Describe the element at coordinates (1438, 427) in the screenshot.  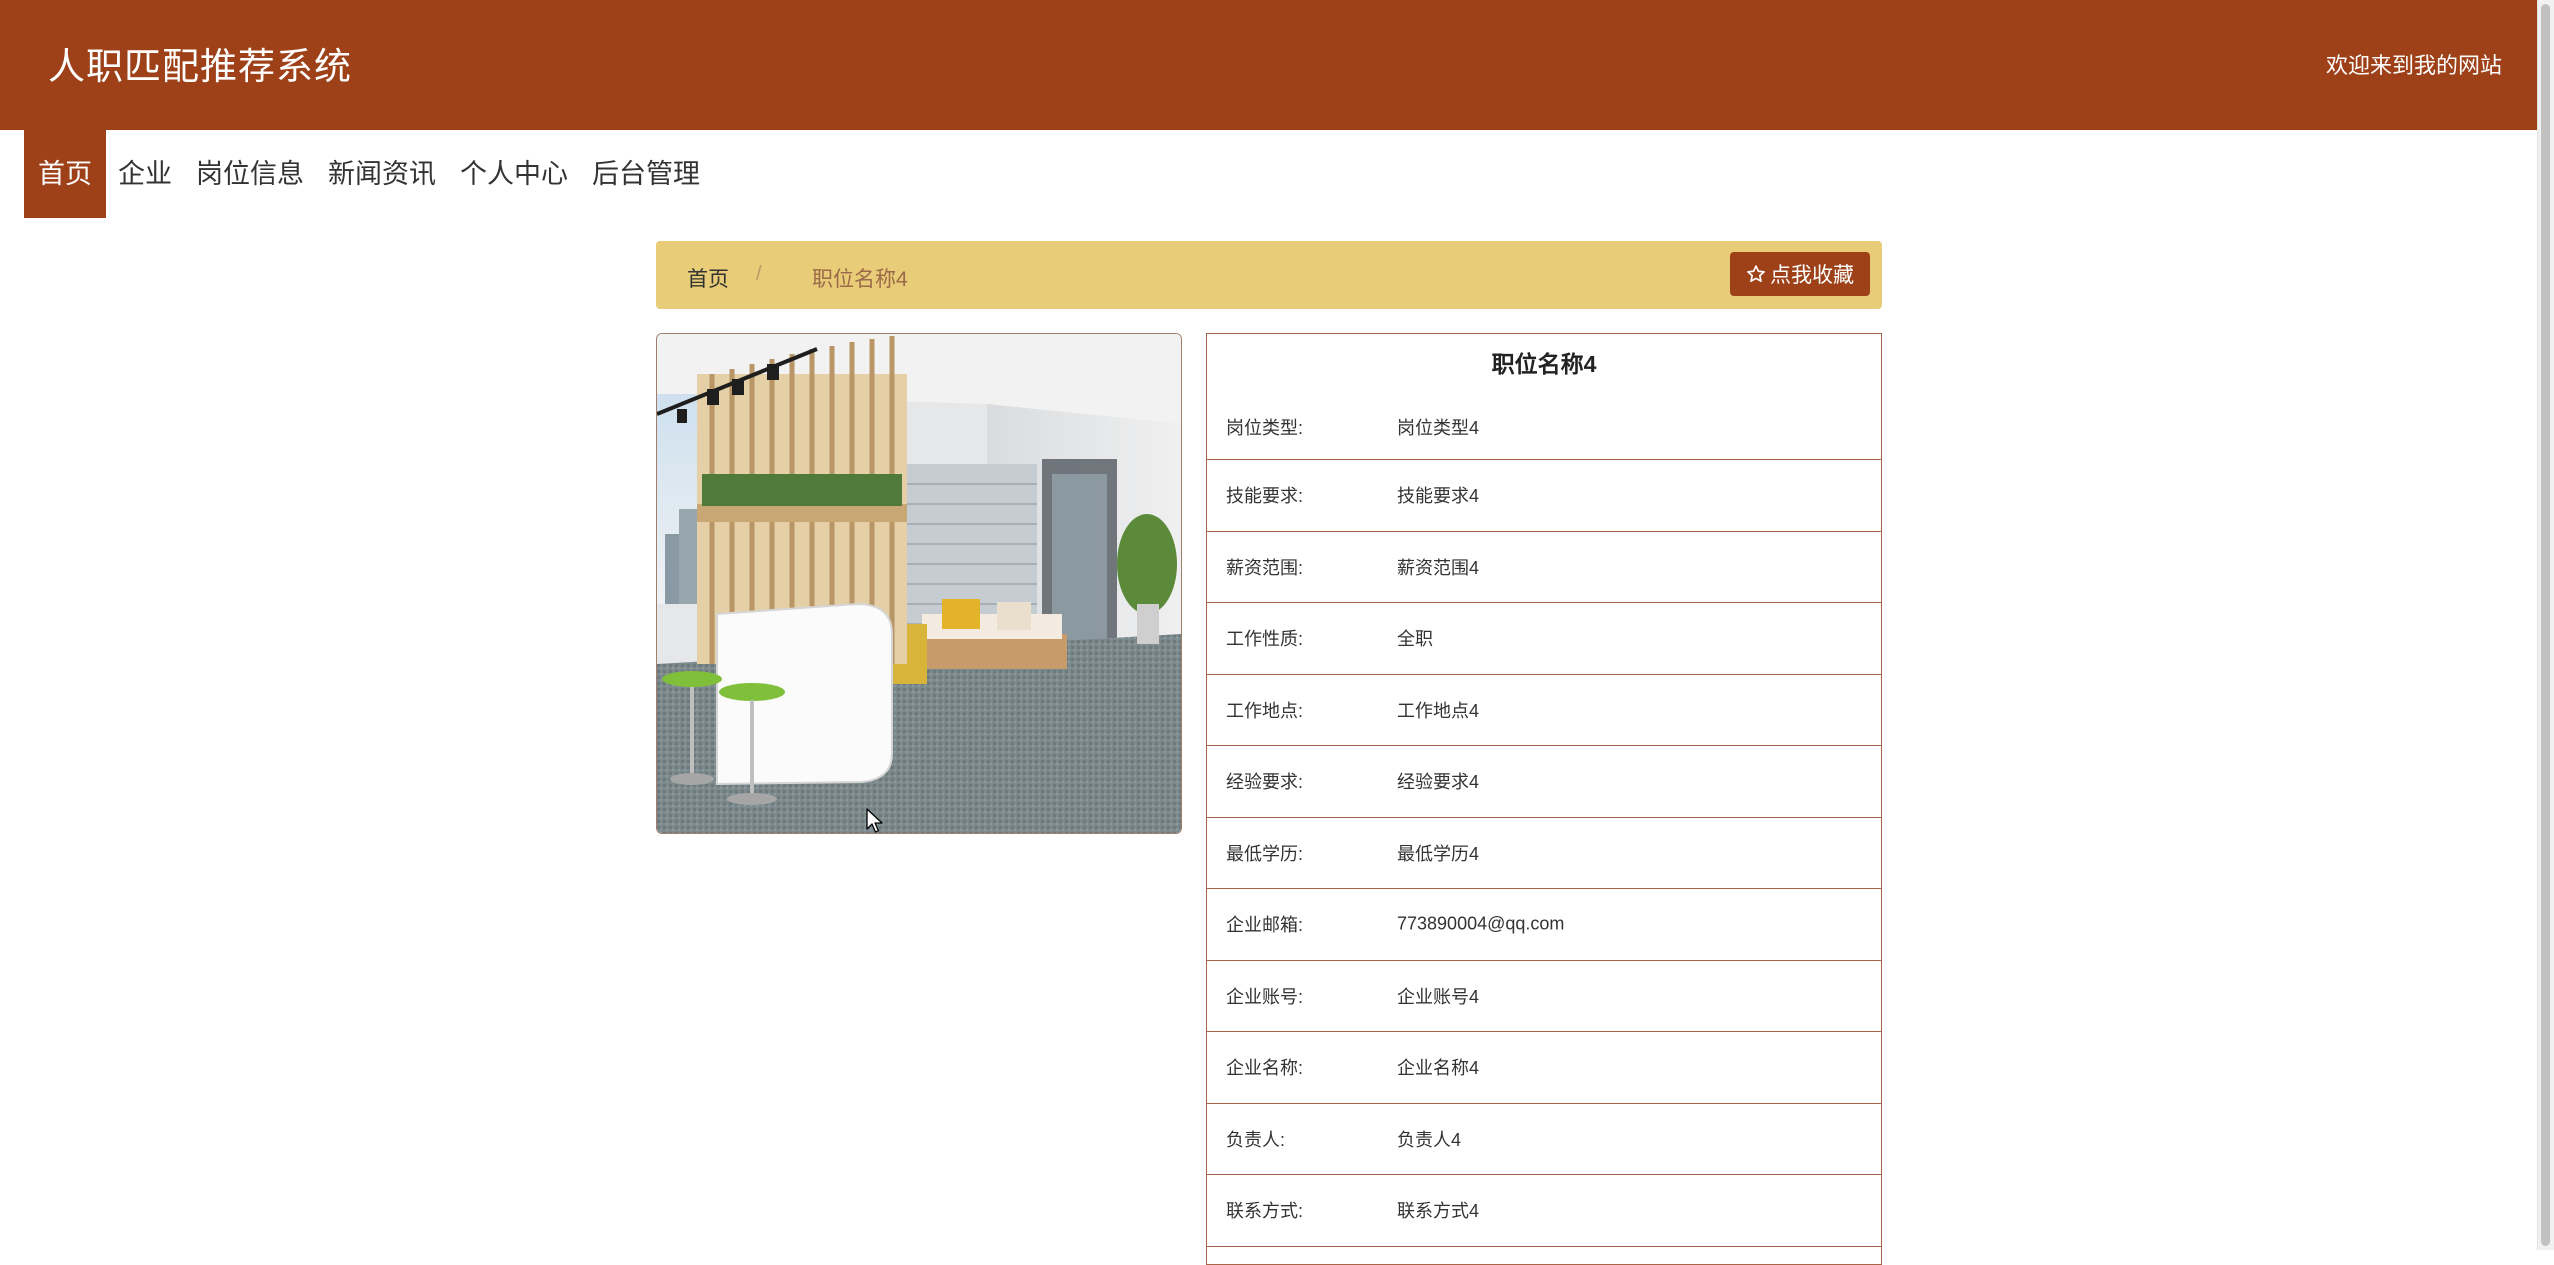
I see `detail-value: 岗位类型4` at that location.